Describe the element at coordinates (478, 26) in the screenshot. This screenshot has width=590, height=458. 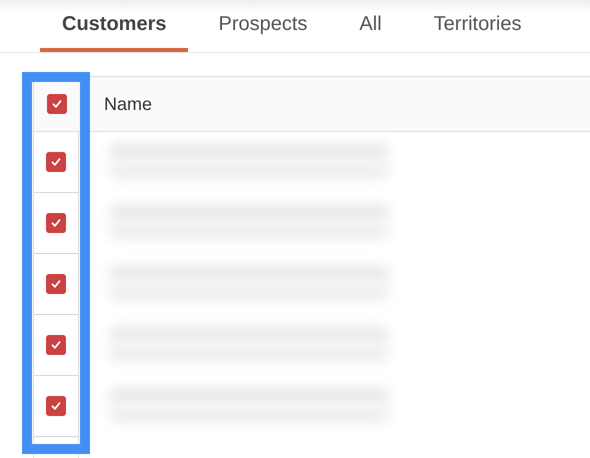
I see `tab: Territories` at that location.